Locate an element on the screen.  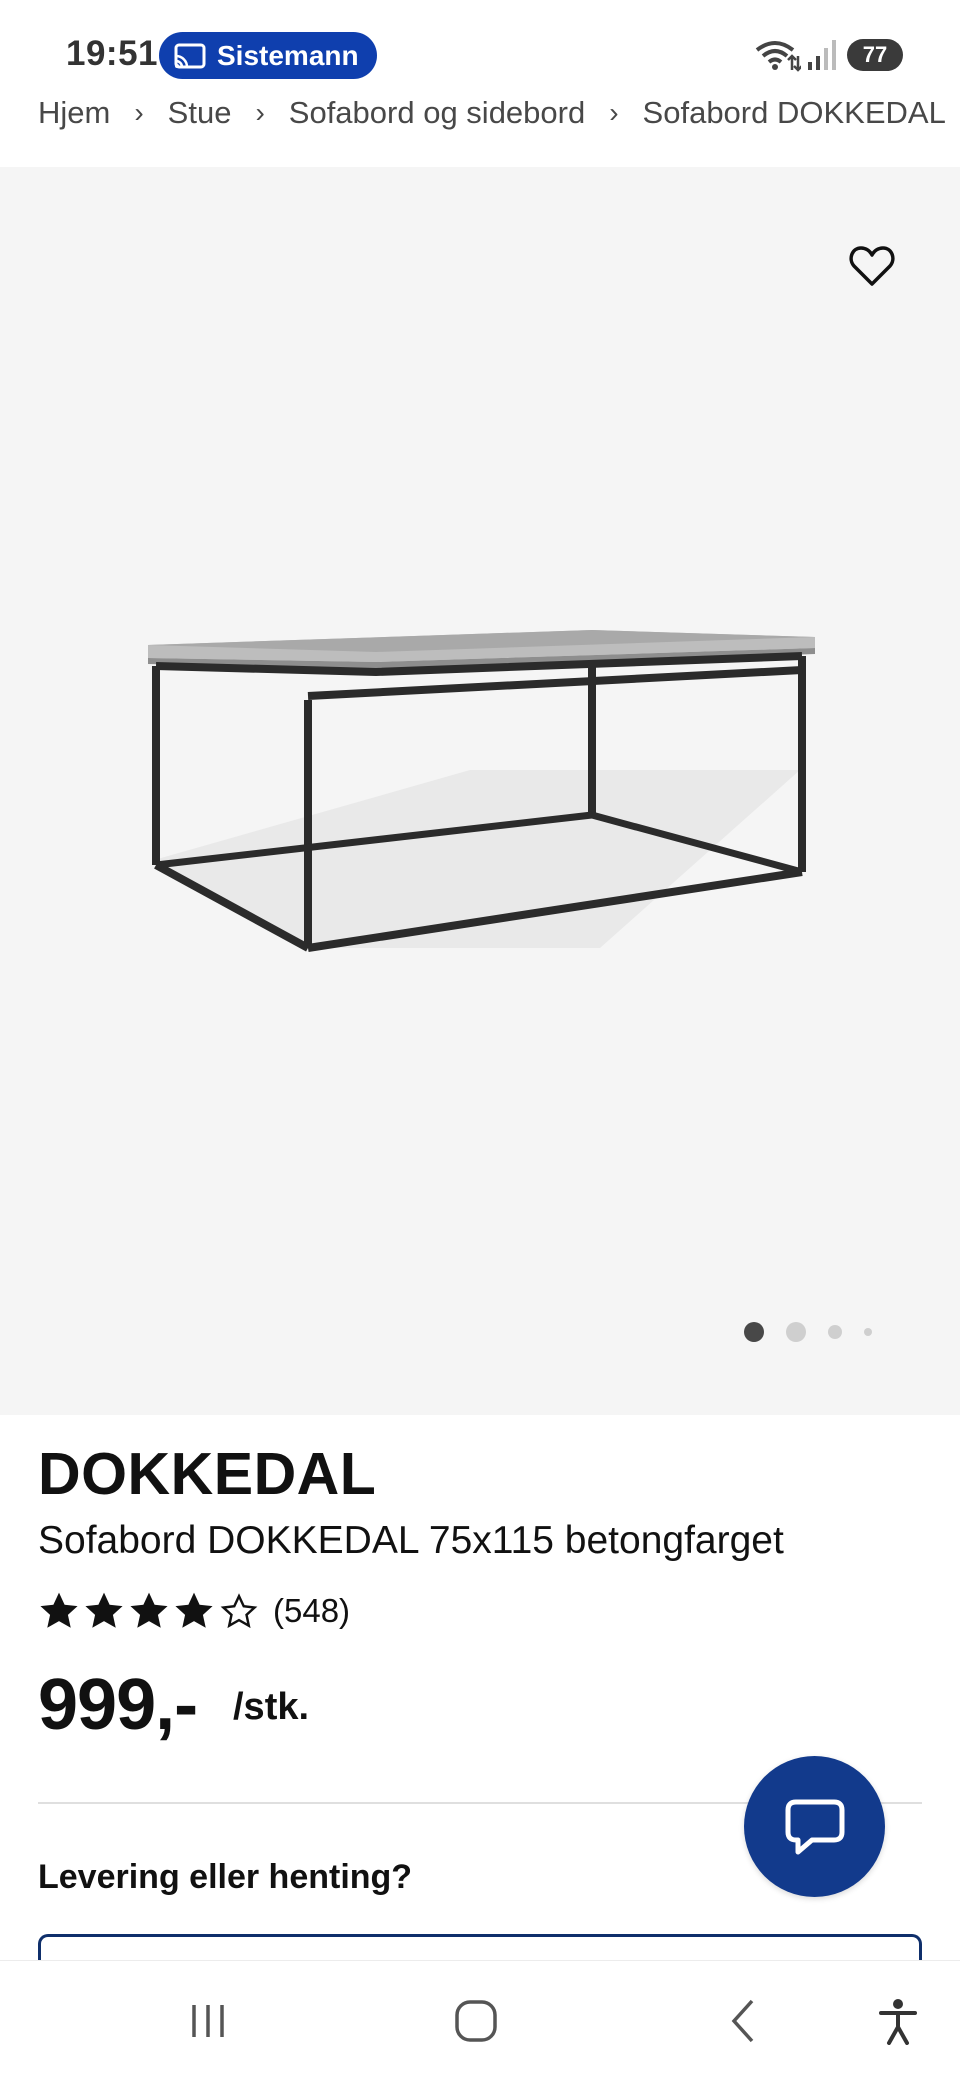
review-count: (548) is located at coordinates (311, 1611).